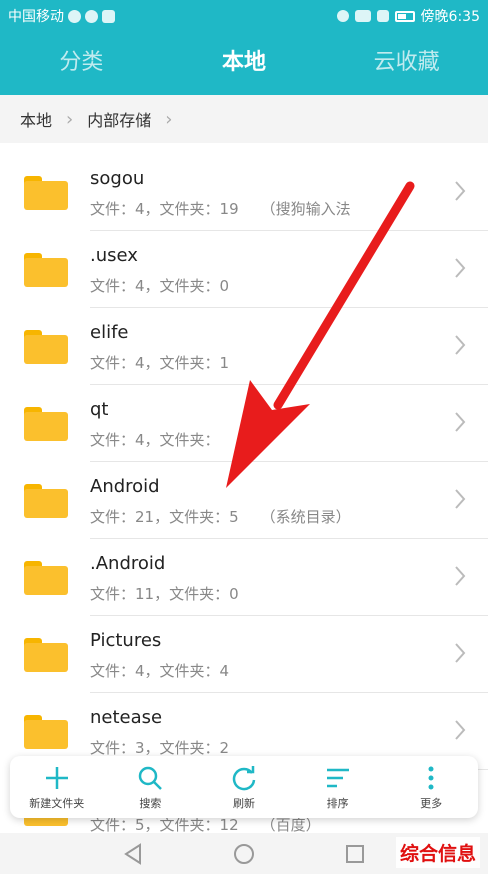 The width and height of the screenshot is (488, 874). I want to click on tab-bar: 分类 本地 云收藏, so click(244, 62).